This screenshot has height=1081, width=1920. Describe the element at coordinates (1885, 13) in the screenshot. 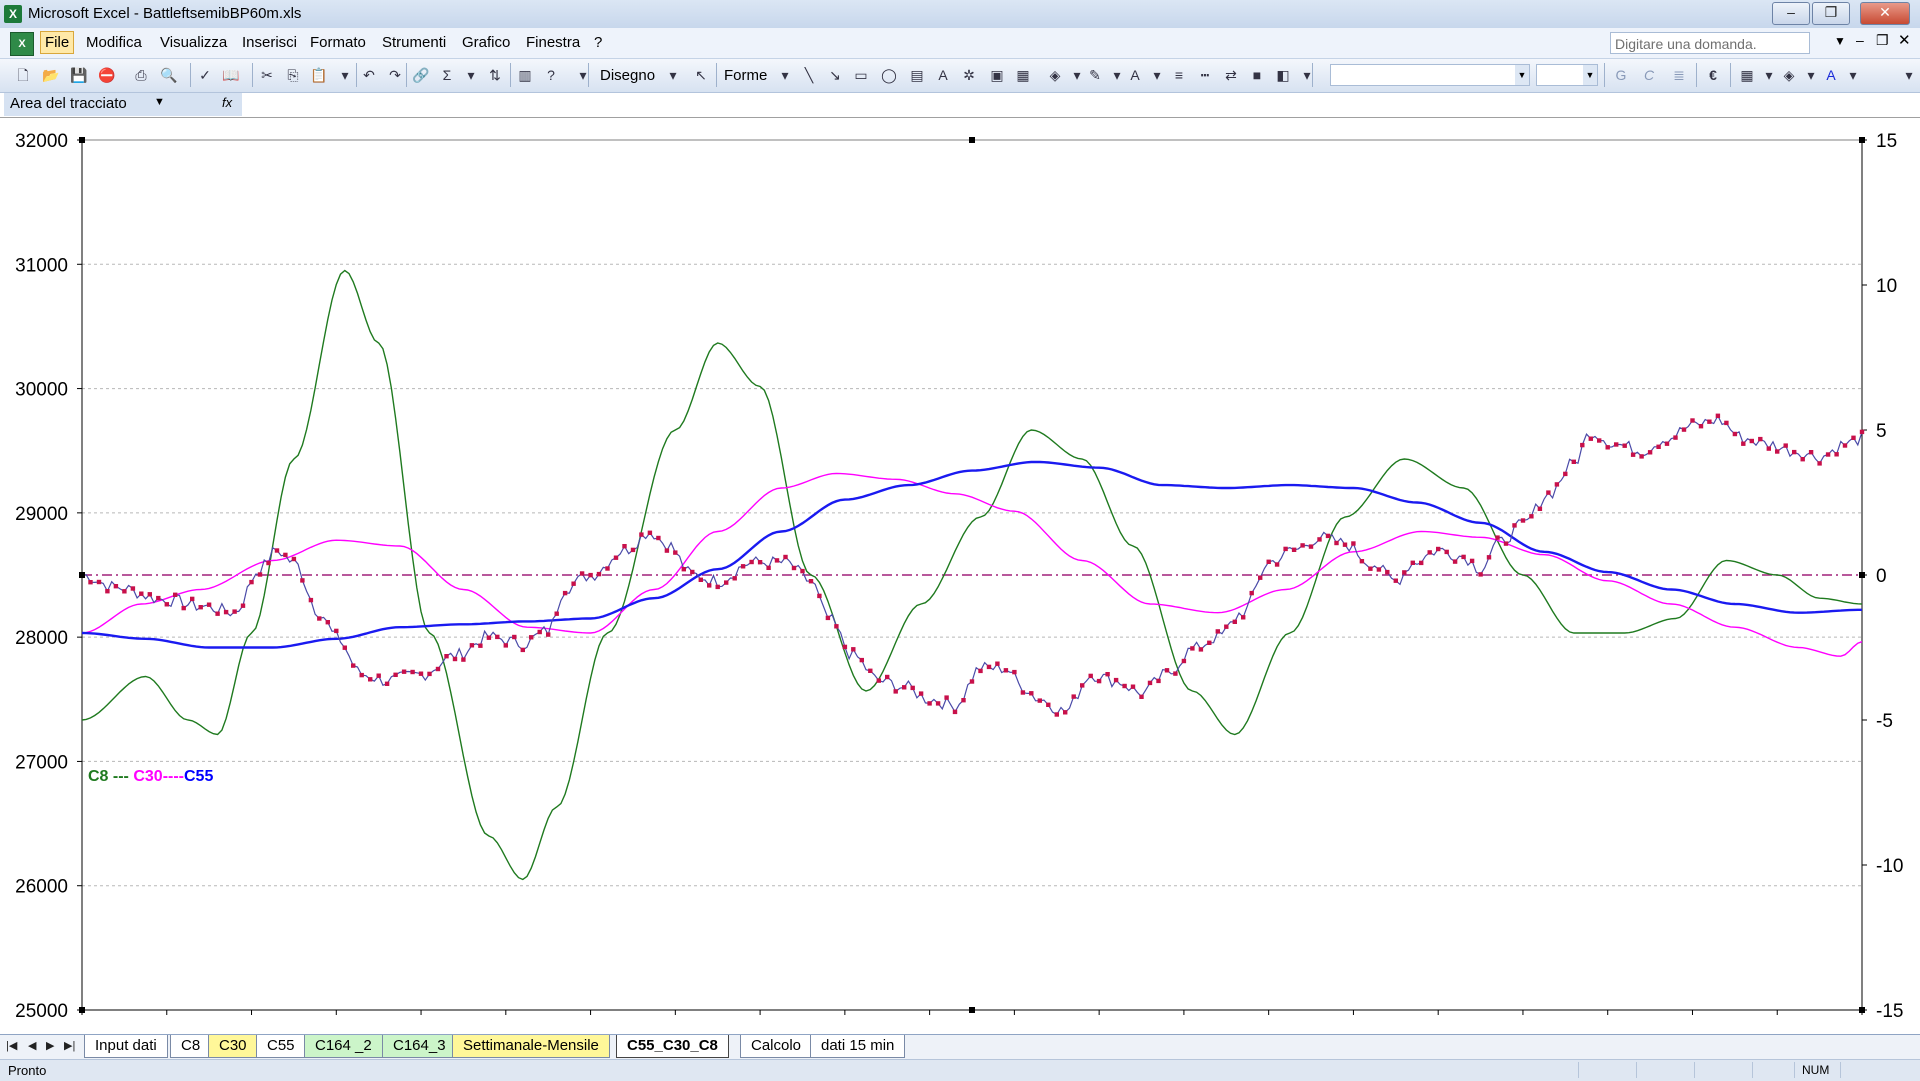

I see `close-button: ✕` at that location.